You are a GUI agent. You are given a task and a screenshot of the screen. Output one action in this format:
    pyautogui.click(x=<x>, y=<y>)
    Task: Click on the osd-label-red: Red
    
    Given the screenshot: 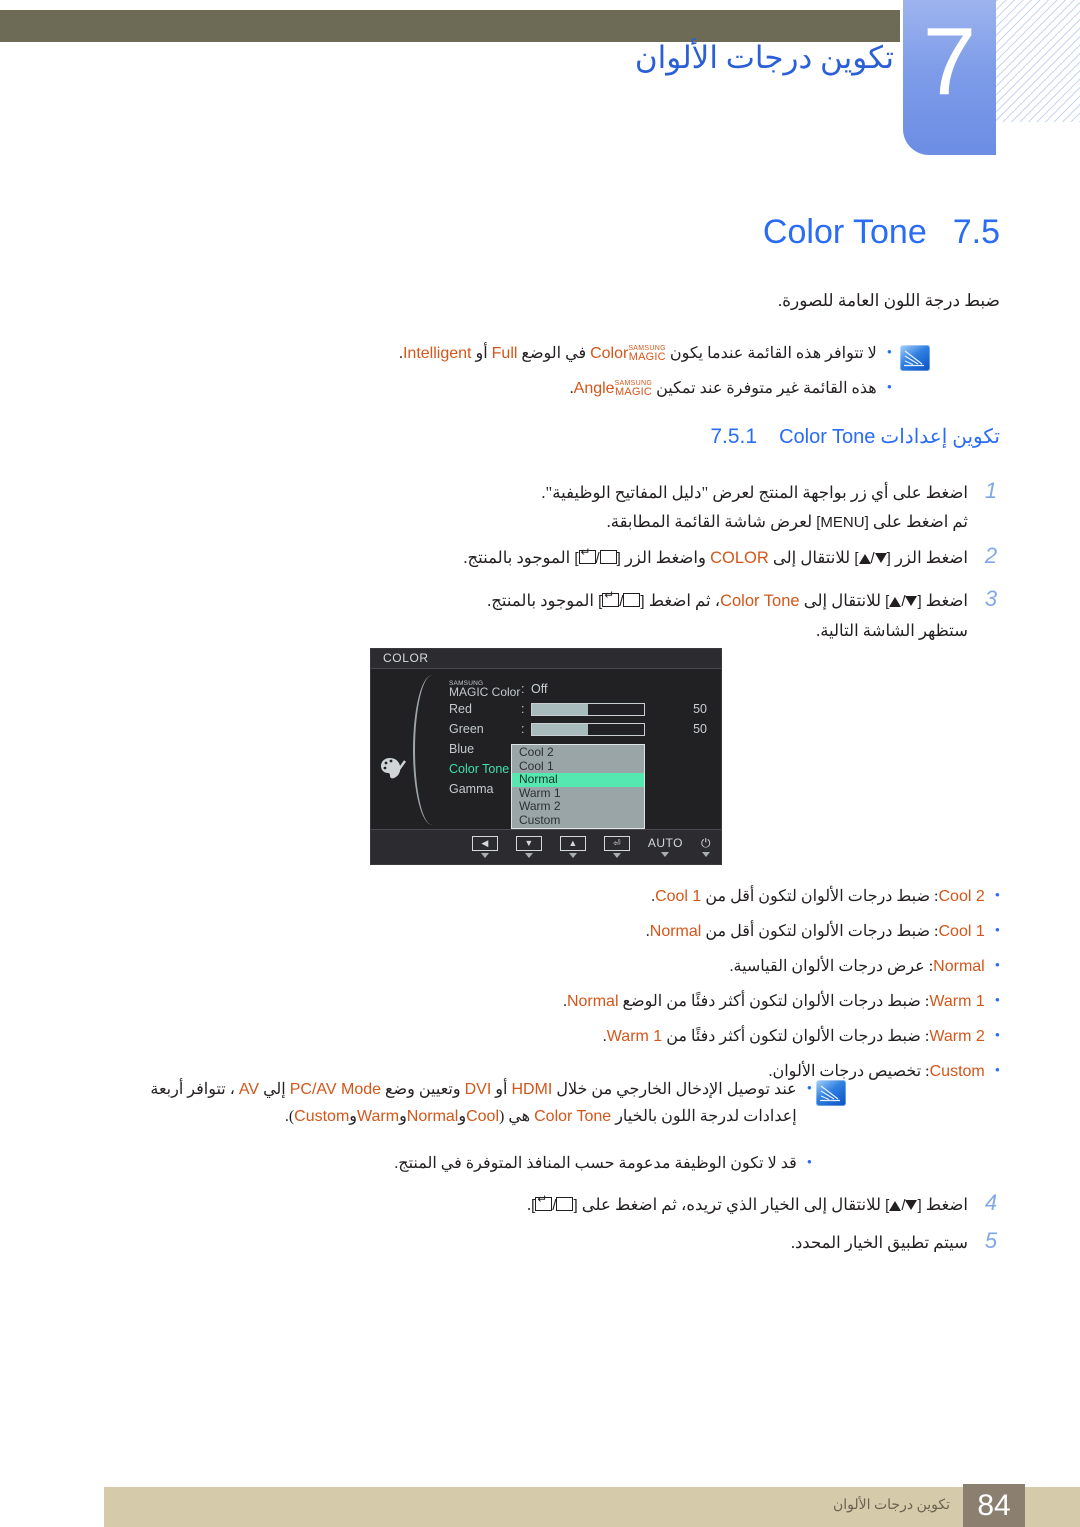 What is the action you would take?
    pyautogui.click(x=460, y=709)
    